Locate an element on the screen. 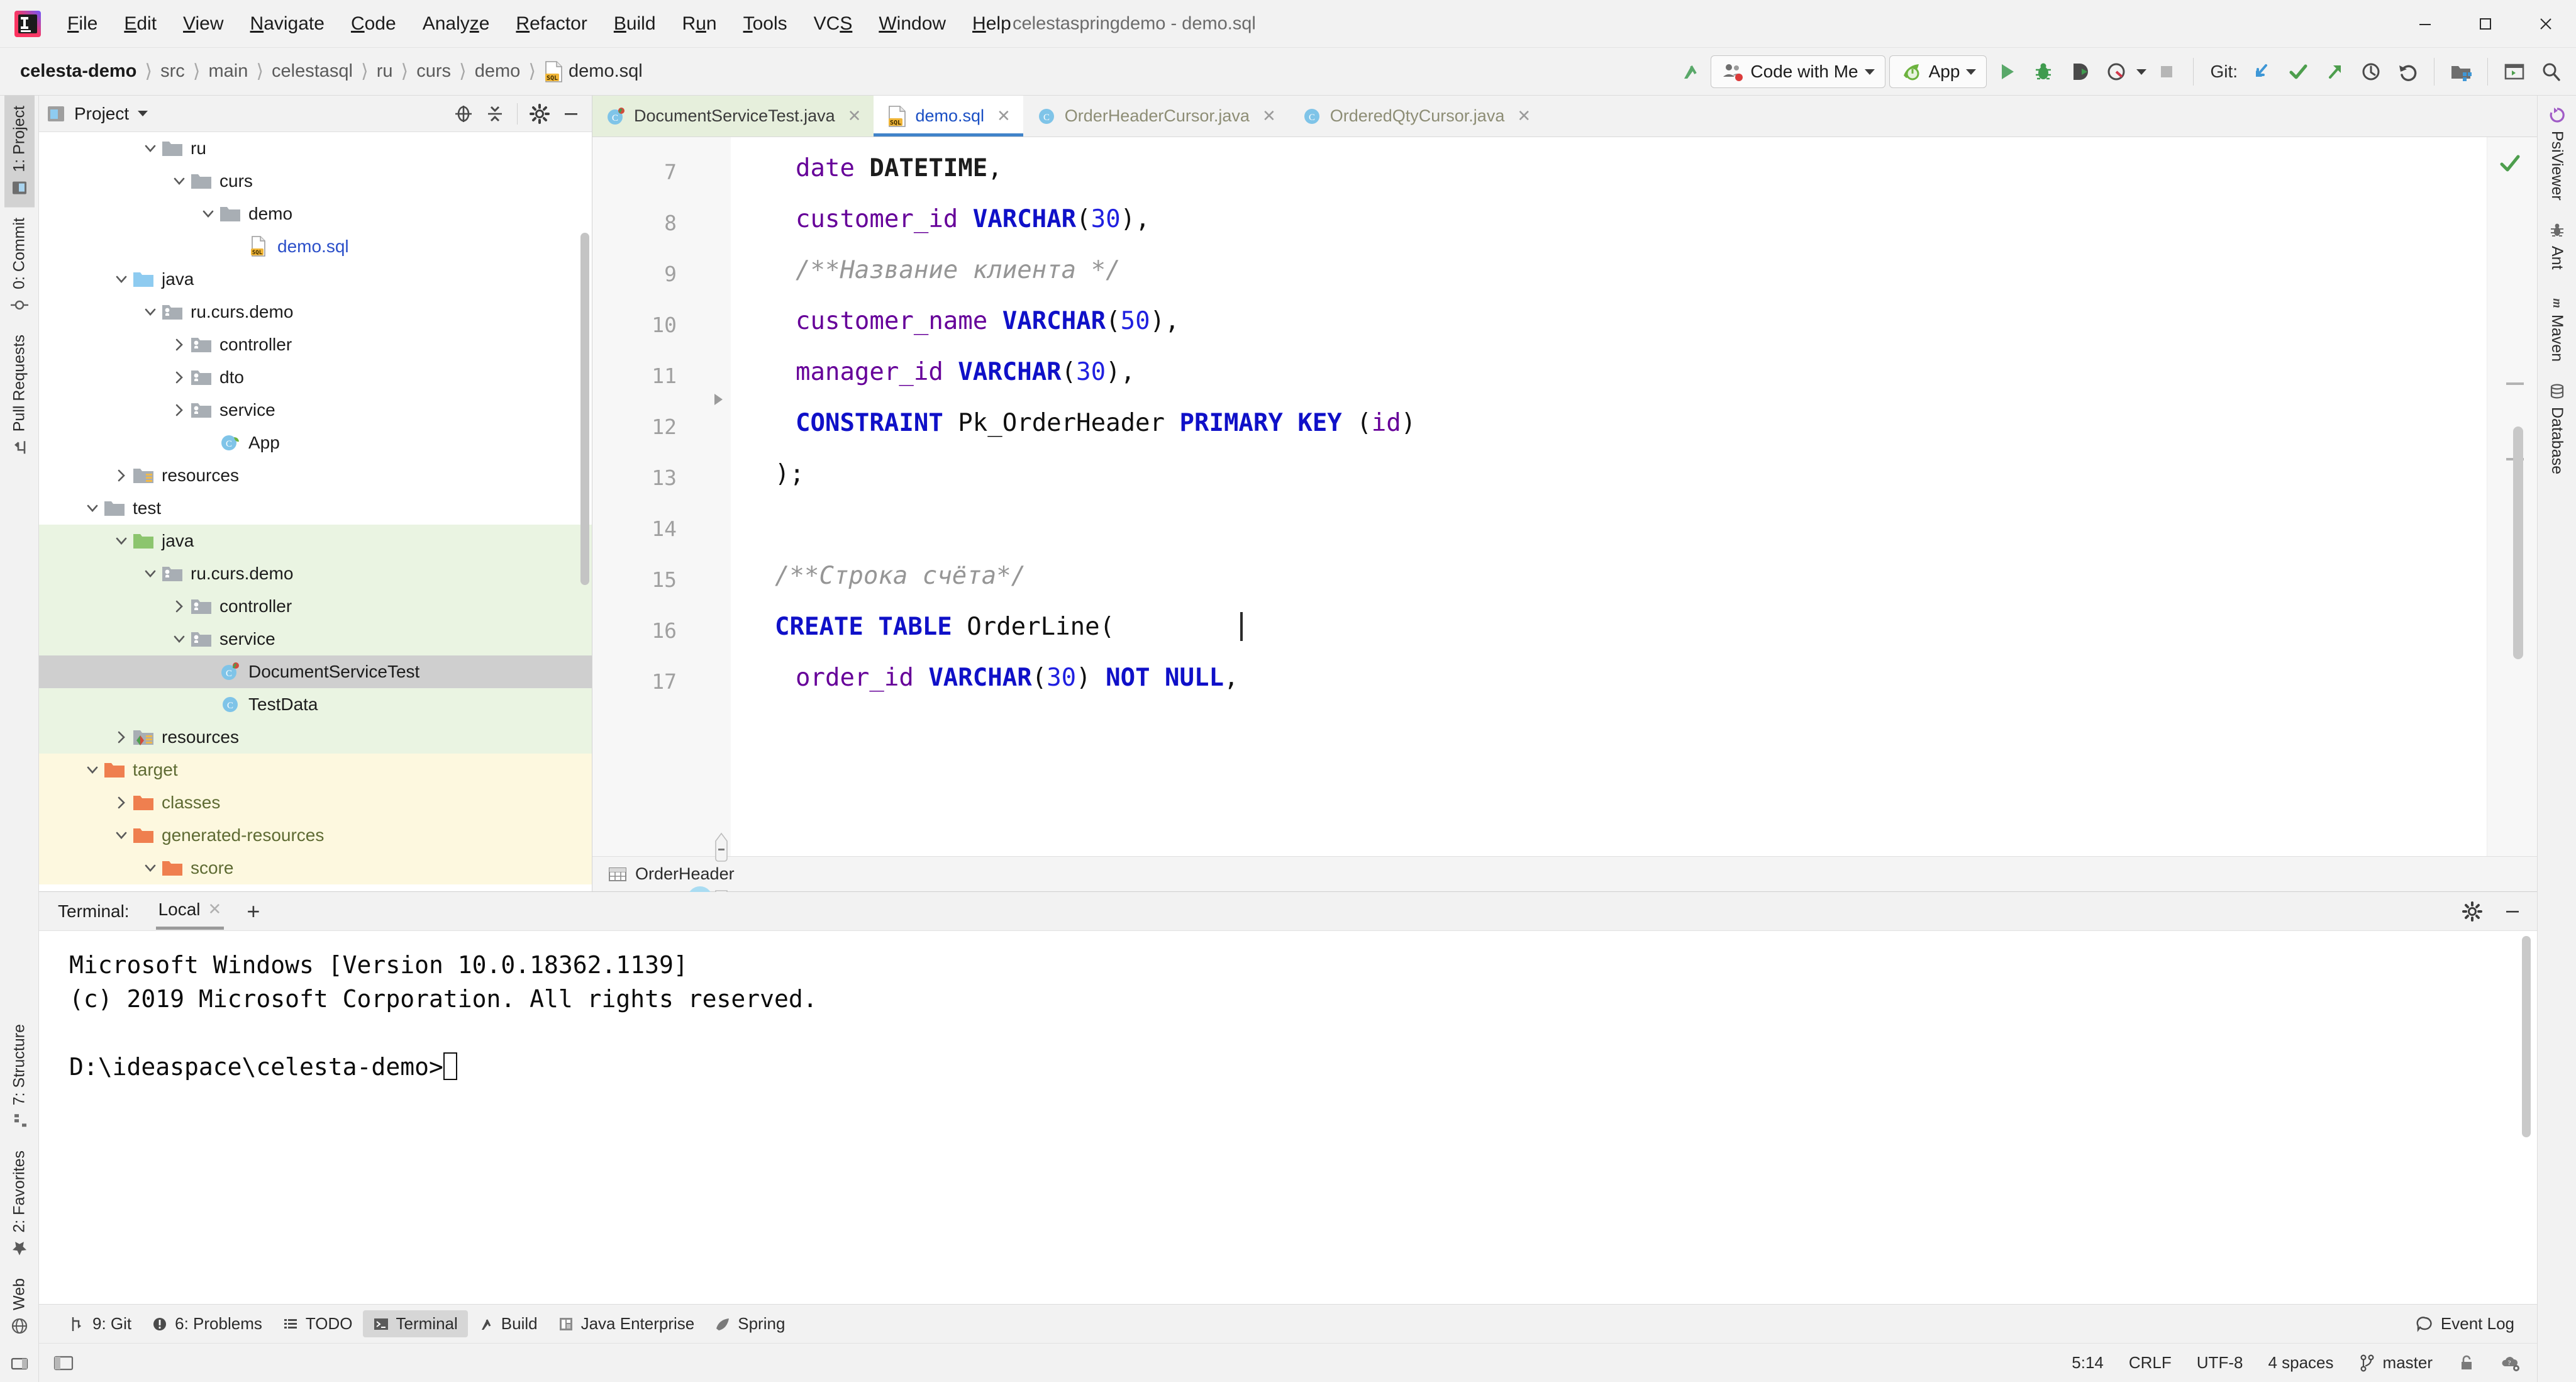 This screenshot has height=1382, width=2576. git-update-project-button is located at coordinates (2261, 72).